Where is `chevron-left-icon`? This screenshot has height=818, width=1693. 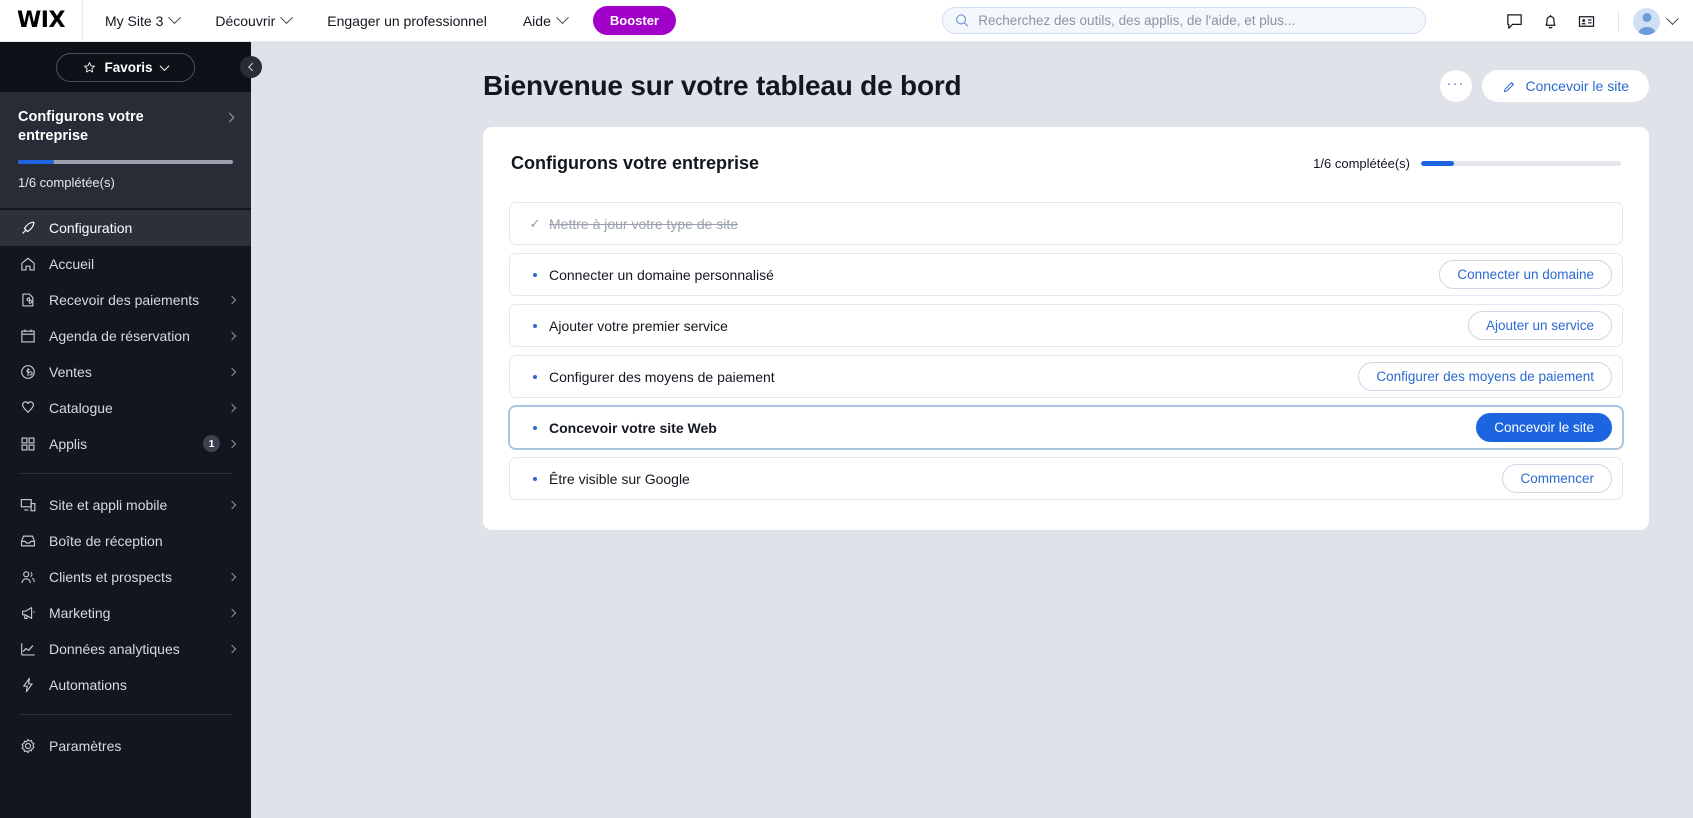
chevron-left-icon is located at coordinates (252, 67).